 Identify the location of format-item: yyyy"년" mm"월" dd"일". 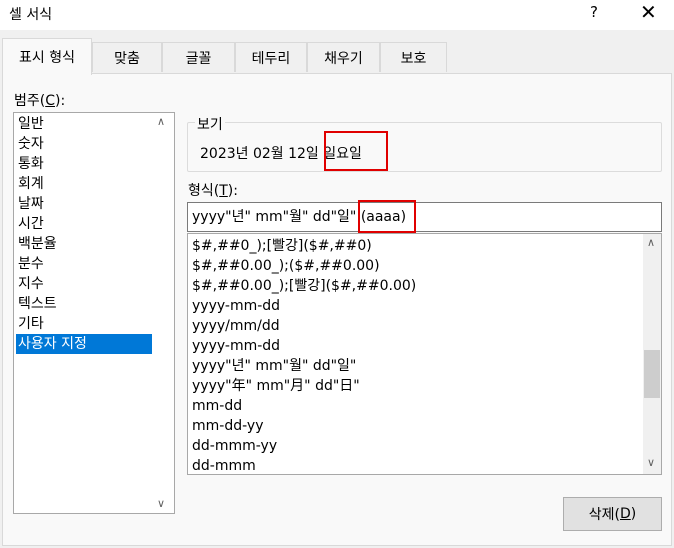
(274, 366).